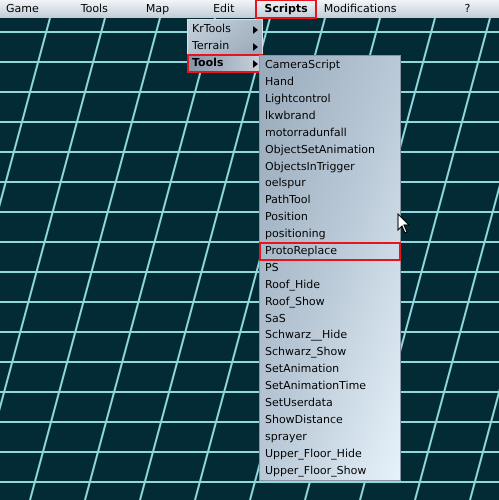  I want to click on menu-item: Hand, so click(330, 82).